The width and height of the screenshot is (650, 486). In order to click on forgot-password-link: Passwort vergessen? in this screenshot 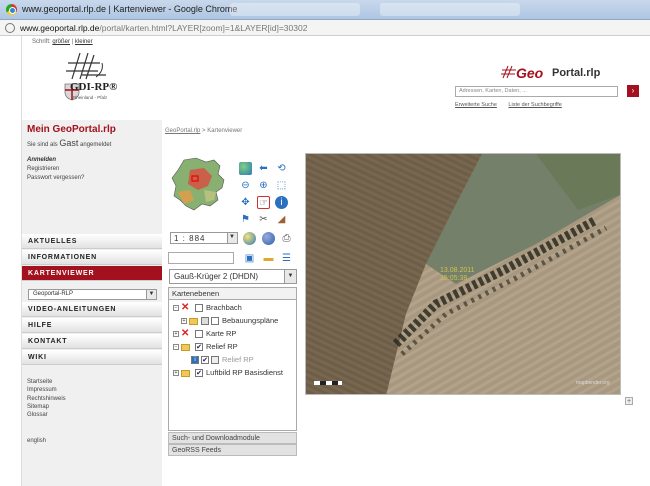, I will do `click(55, 178)`.